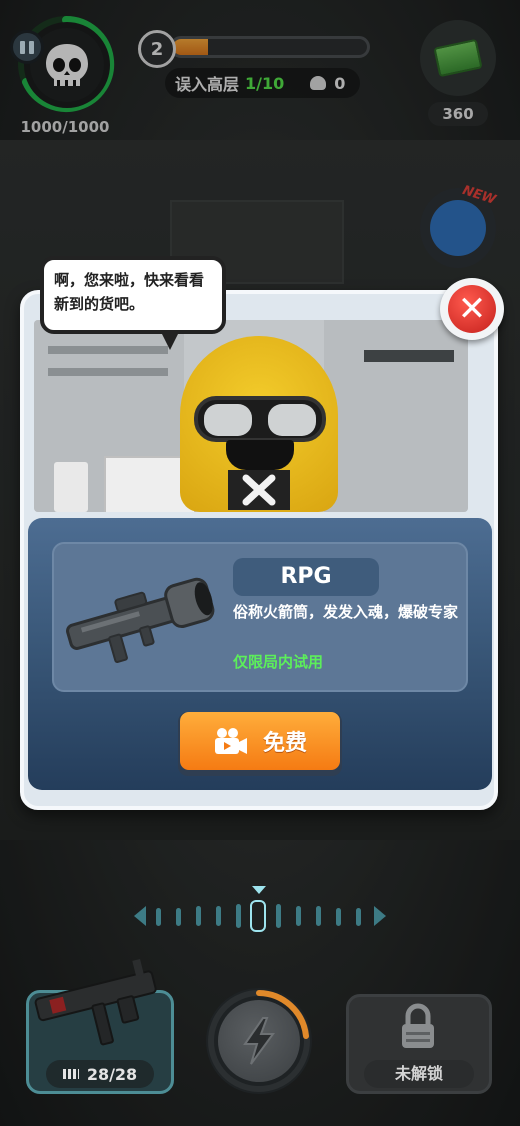  Describe the element at coordinates (396, 416) in the screenshot. I see `wall-panel` at that location.